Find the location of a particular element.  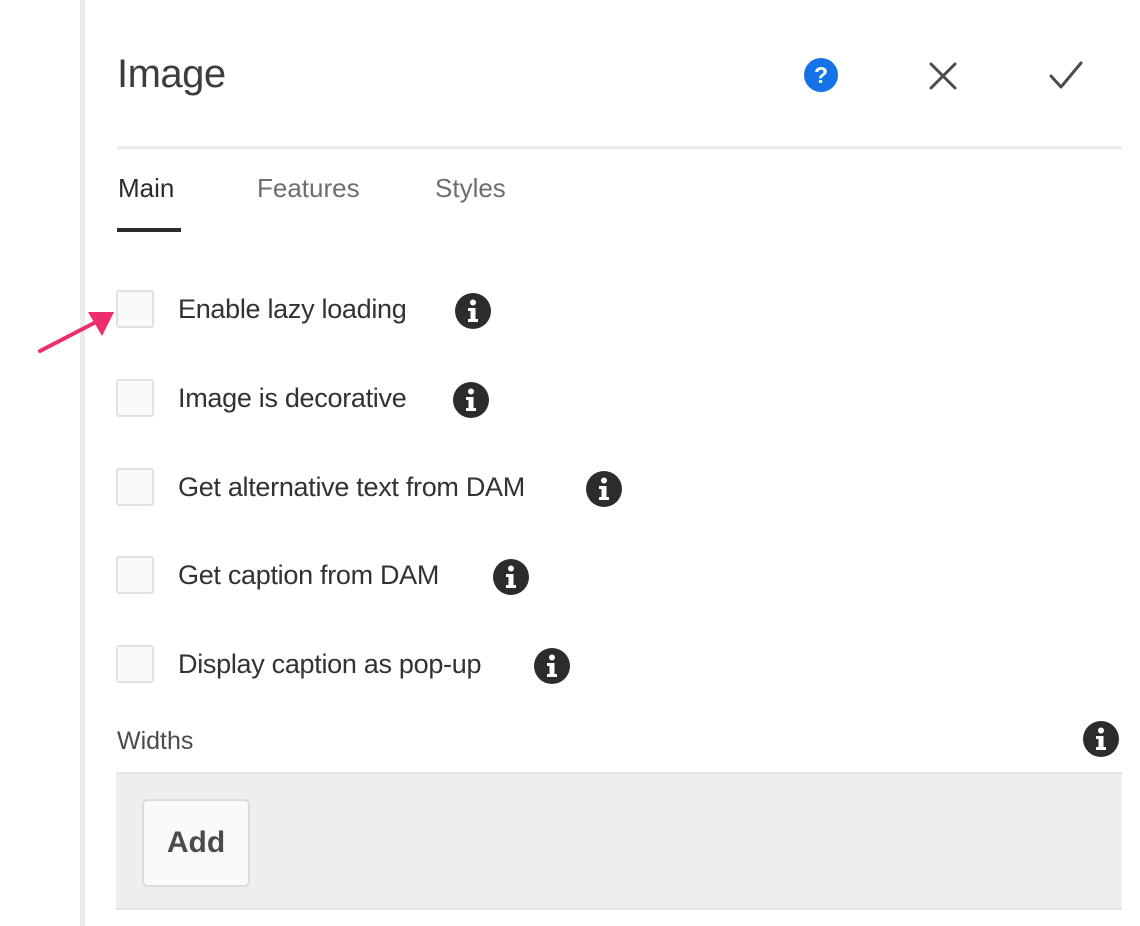

help-icon: ? is located at coordinates (821, 75).